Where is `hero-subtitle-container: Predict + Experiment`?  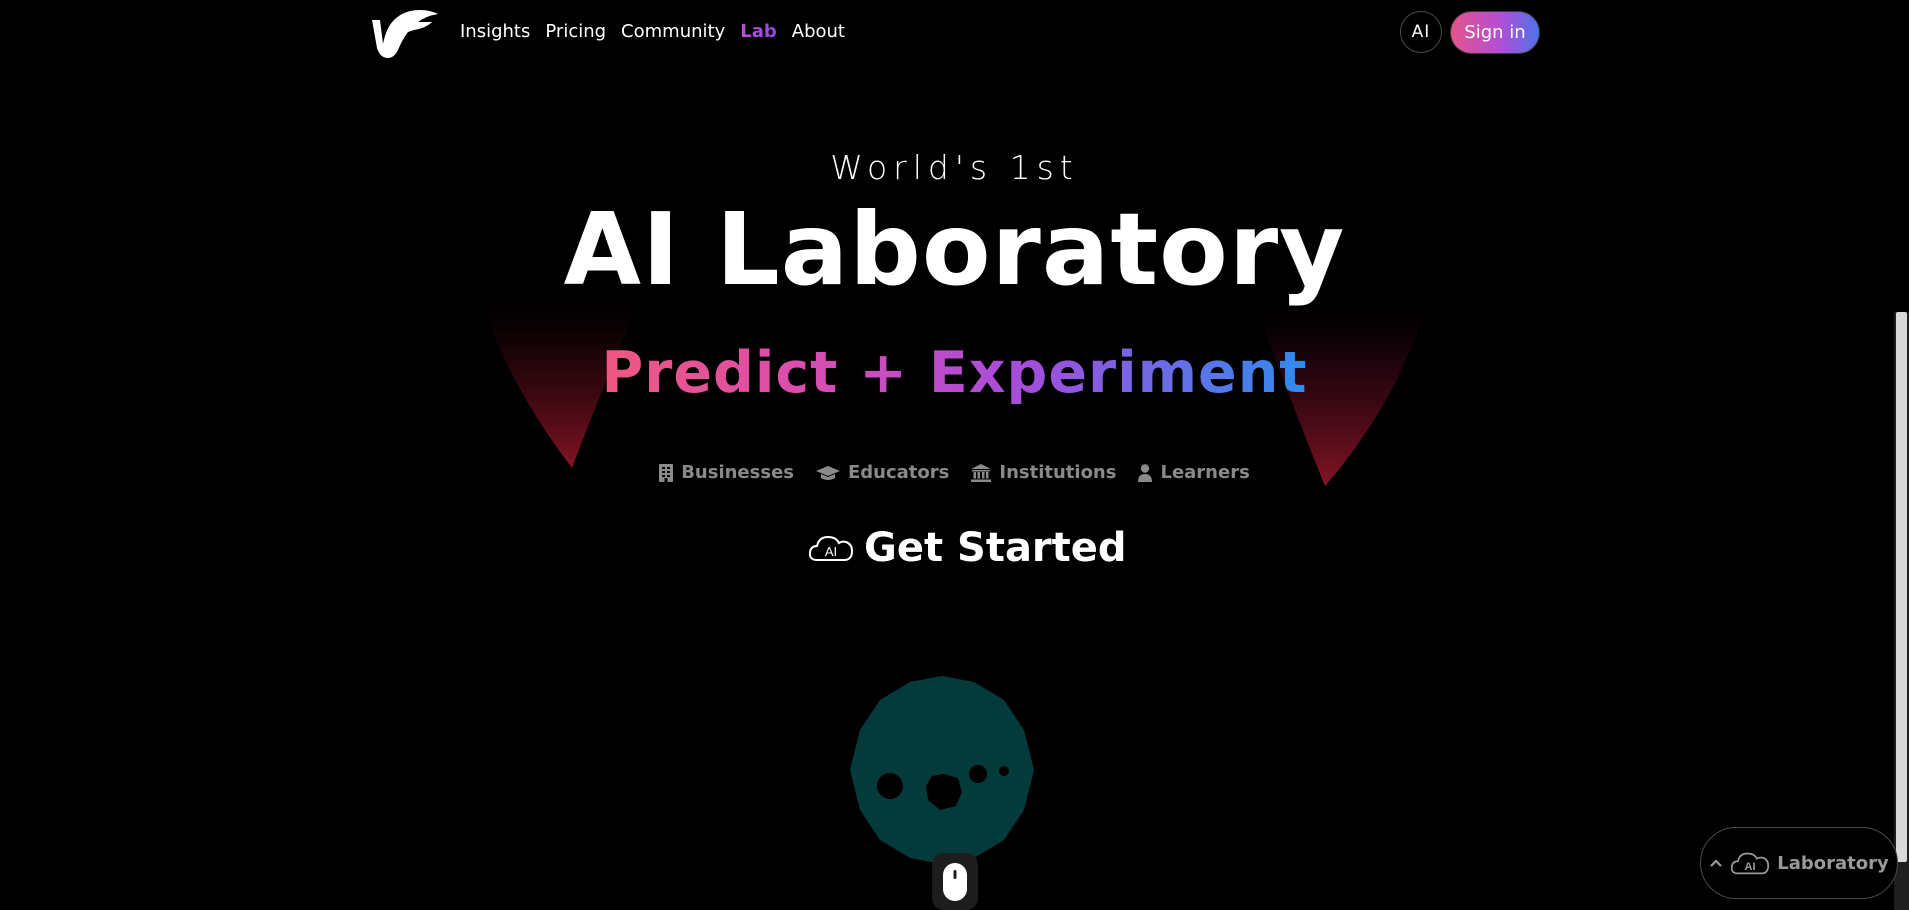
hero-subtitle-container: Predict + Experiment is located at coordinates (954, 373).